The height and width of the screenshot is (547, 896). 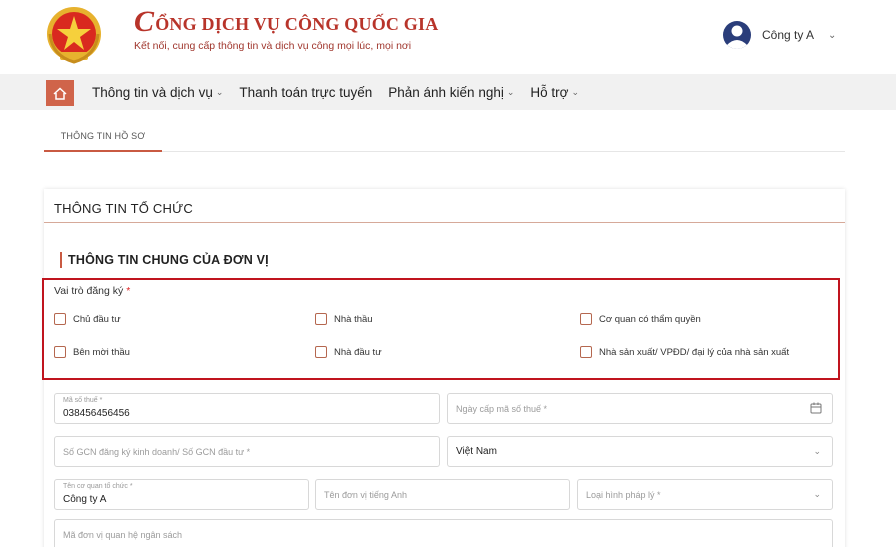 What do you see at coordinates (476, 451) in the screenshot?
I see `field-value: Việt Nam` at bounding box center [476, 451].